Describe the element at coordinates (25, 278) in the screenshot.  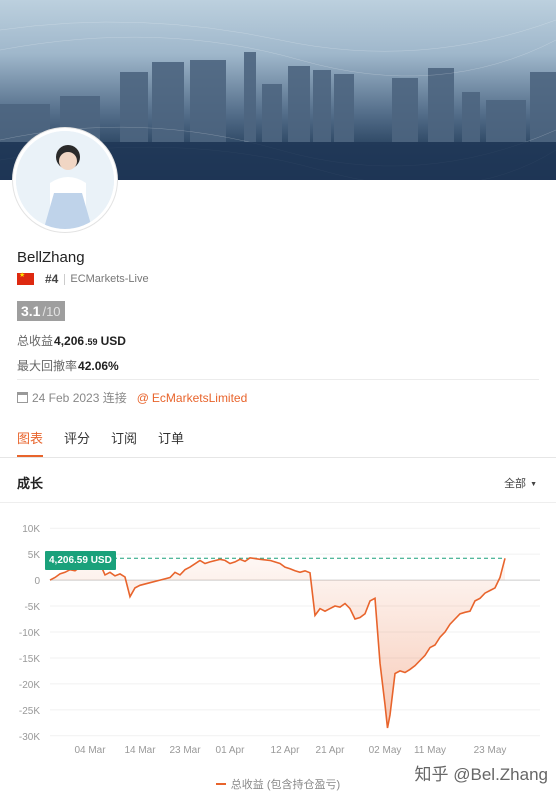
I see `china-flag-icon` at that location.